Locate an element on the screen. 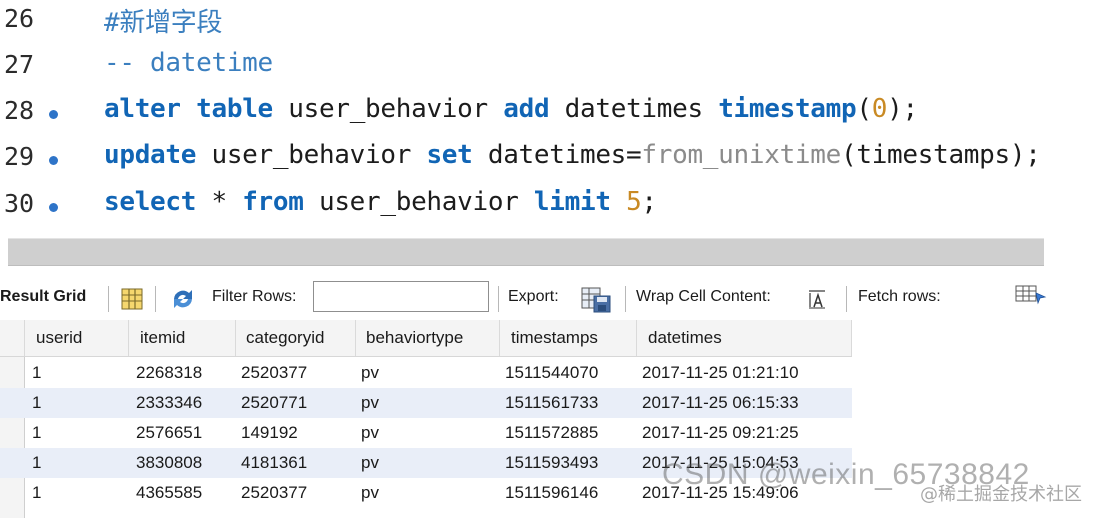  code-token: ( is located at coordinates (864, 109).